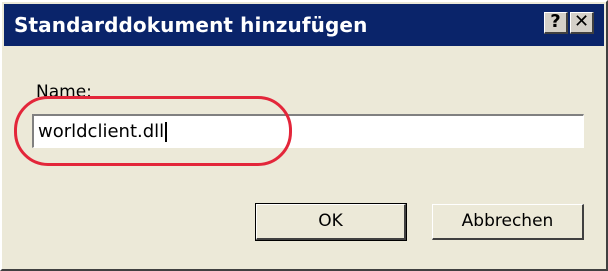 This screenshot has width=608, height=271. Describe the element at coordinates (42, 92) in the screenshot. I see `name-label-accesskey: N` at that location.